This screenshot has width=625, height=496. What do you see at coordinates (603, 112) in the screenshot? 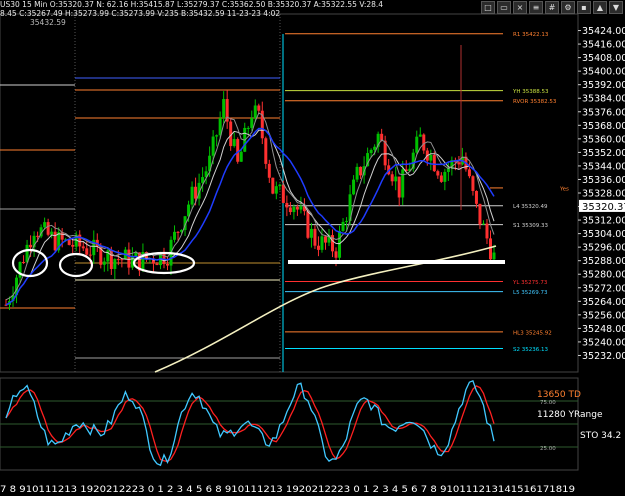
I see `price-axis-label: 35376.00` at bounding box center [603, 112].